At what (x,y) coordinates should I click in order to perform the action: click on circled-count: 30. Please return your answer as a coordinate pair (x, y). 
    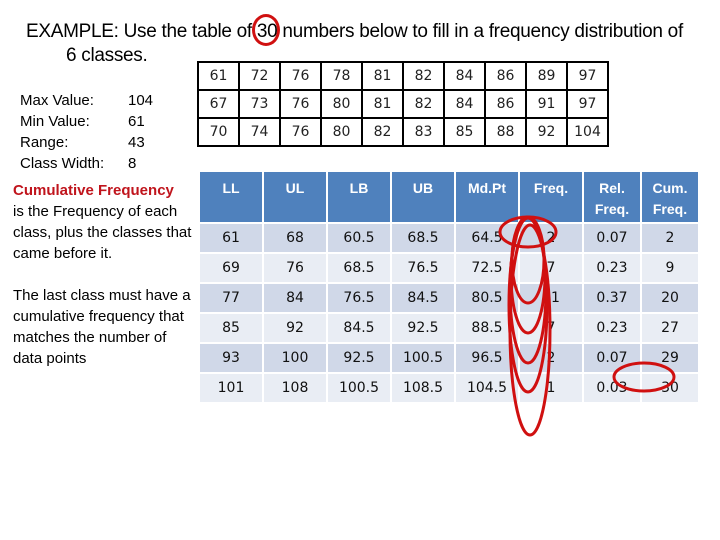
    Looking at the image, I should click on (265, 30).